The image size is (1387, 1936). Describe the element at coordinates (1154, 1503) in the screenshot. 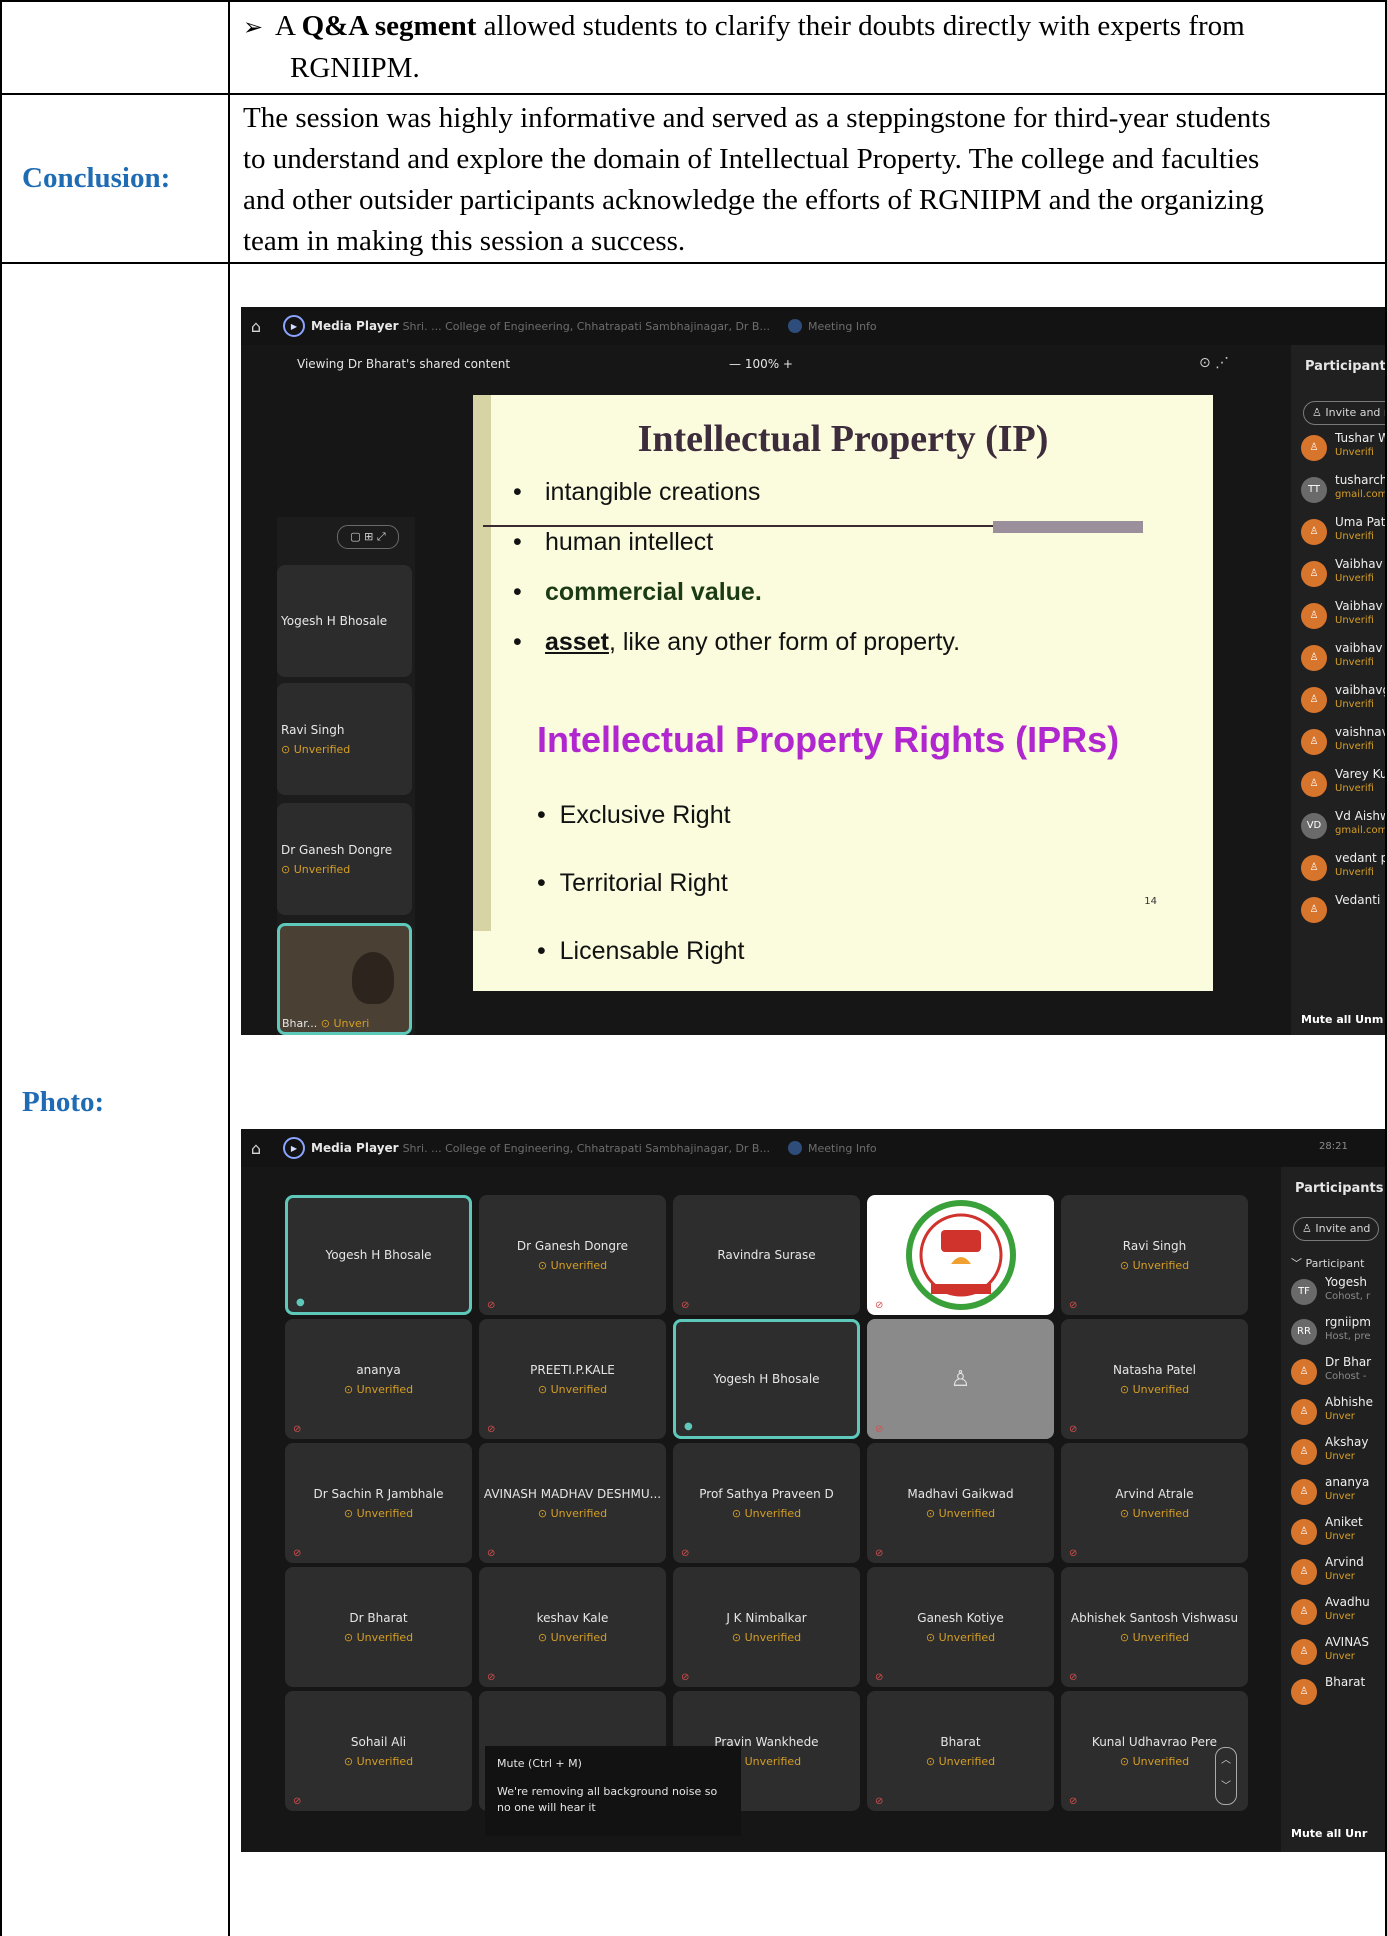

I see `video-tile: Arvind Atrale ⊙ Unverified ⊘` at that location.